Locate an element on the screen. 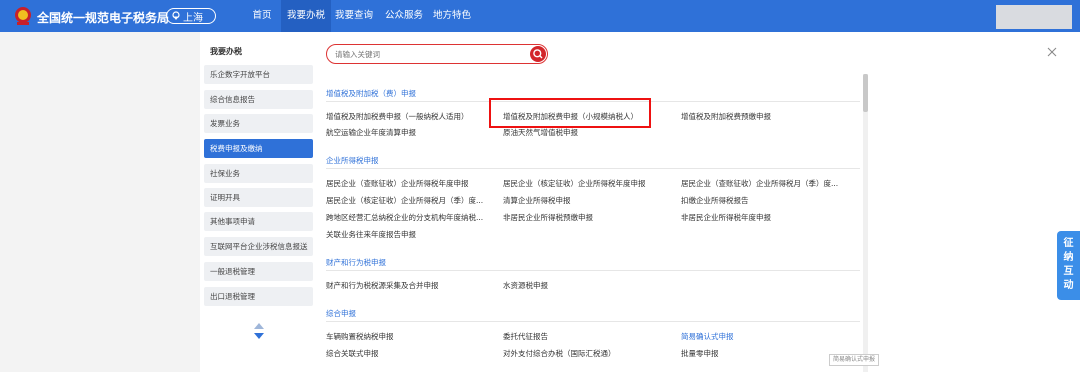 The width and height of the screenshot is (1080, 372). link-property-combined: 财产和行为税税源采集及合并申报 is located at coordinates (382, 285).